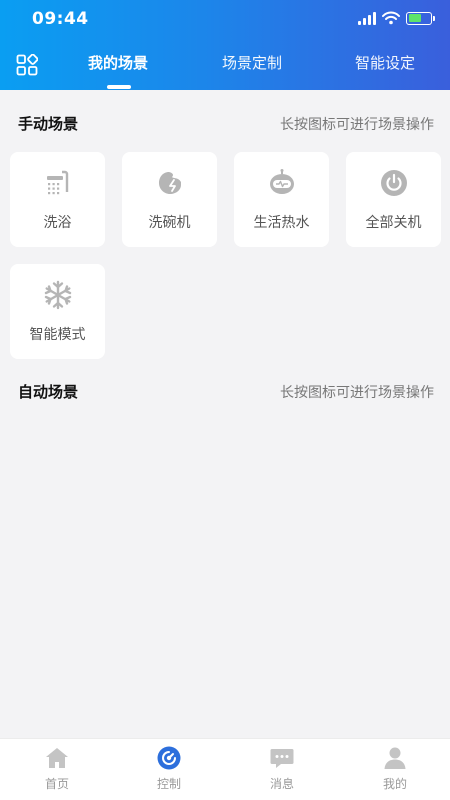  Describe the element at coordinates (367, 18) in the screenshot. I see `signal-icon` at that location.